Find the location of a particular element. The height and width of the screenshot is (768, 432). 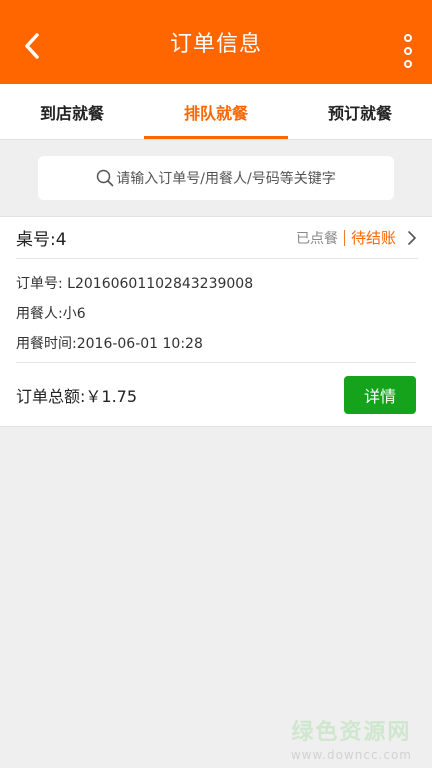

search-input: 请输入订单号/用餐人/号码等关键字 is located at coordinates (216, 178).